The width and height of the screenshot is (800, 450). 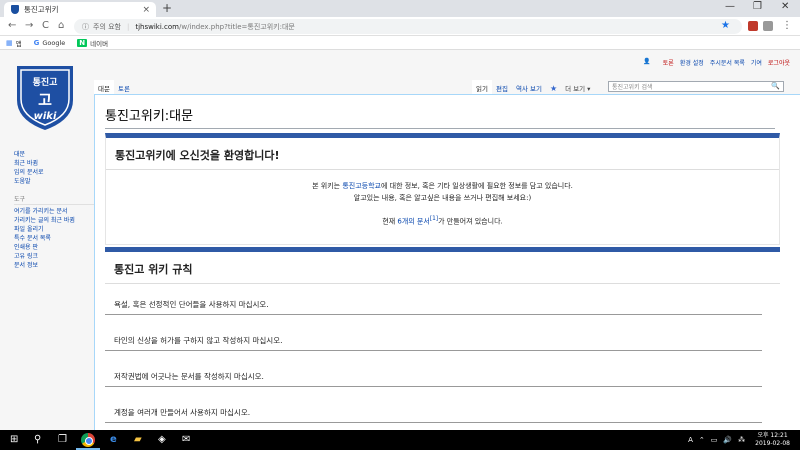 I want to click on google-icon: G, so click(x=36, y=42).